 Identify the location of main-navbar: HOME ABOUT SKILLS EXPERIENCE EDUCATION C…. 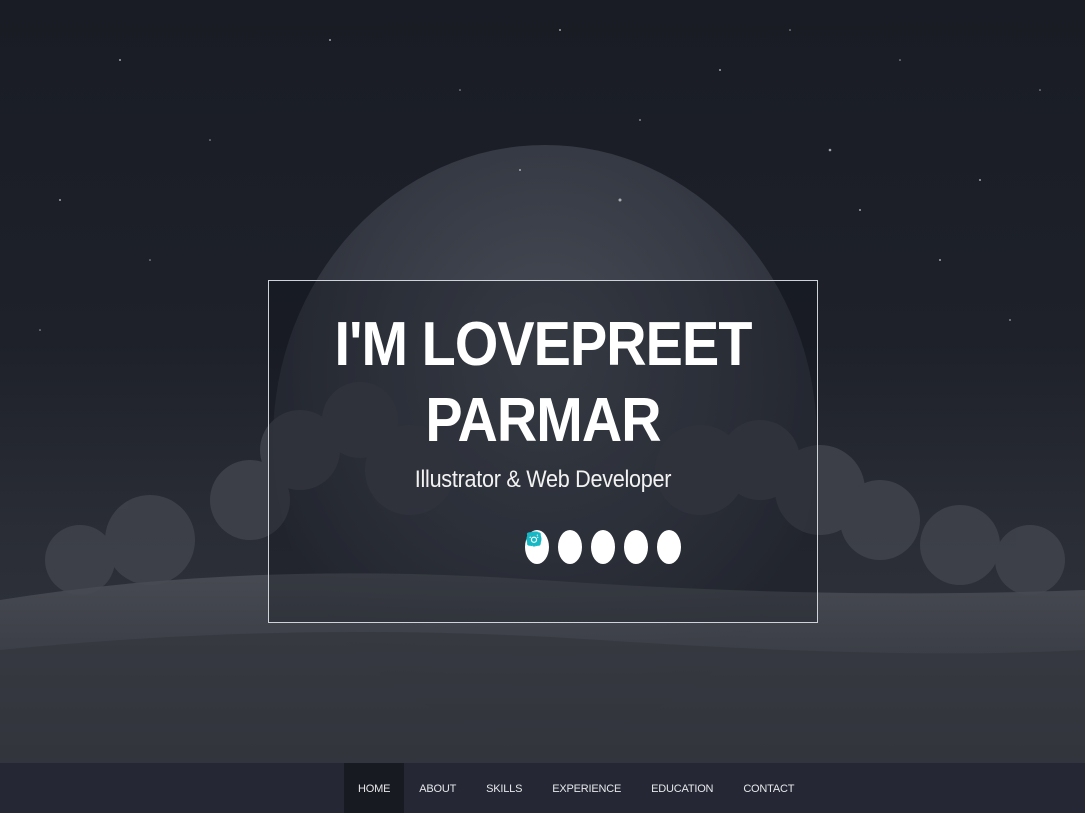
(542, 788).